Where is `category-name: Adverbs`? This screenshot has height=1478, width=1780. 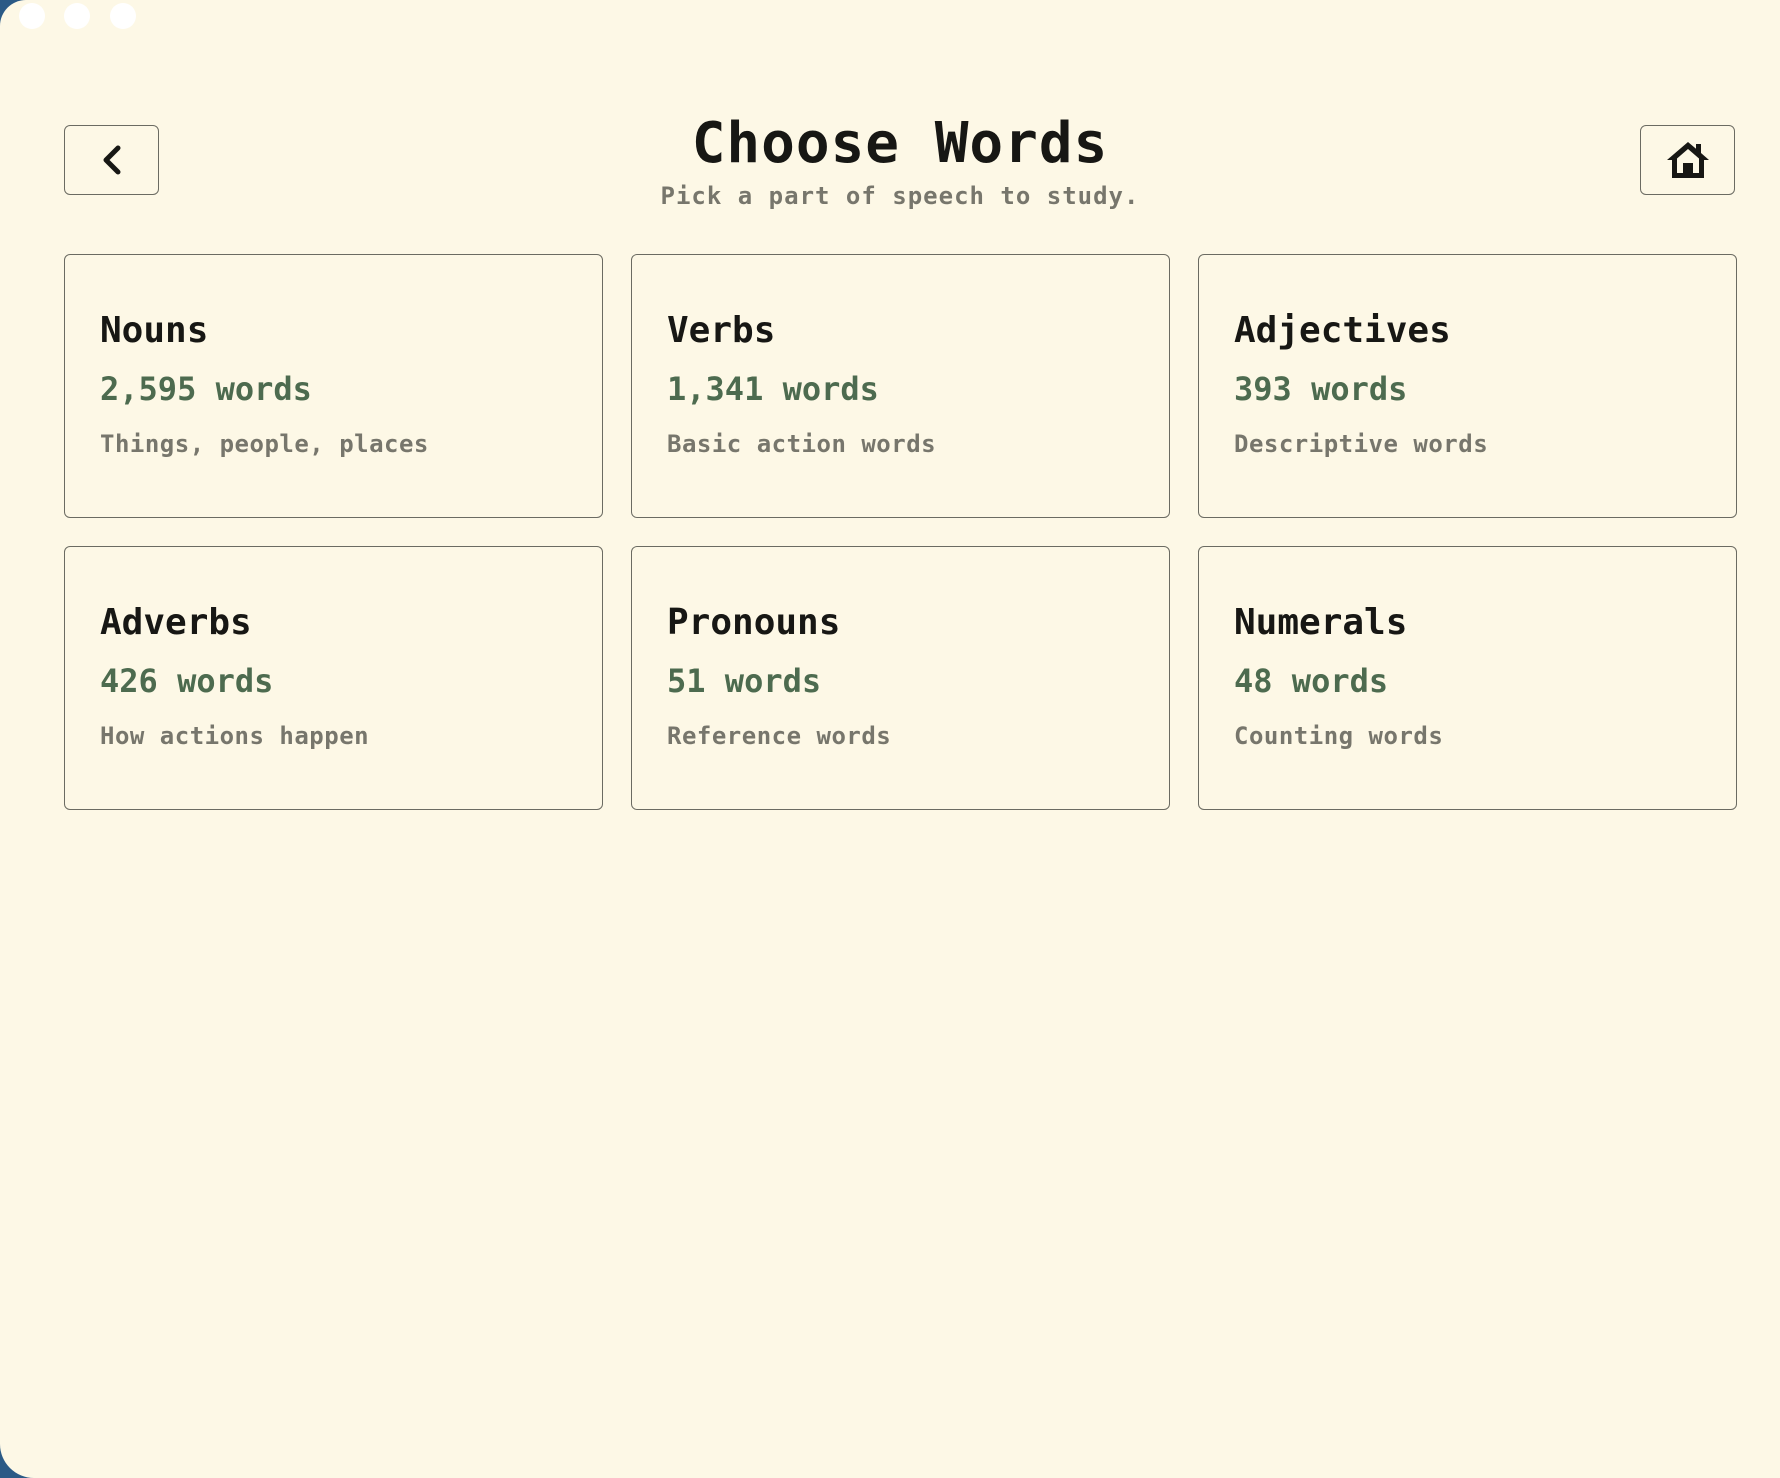
category-name: Adverbs is located at coordinates (176, 622).